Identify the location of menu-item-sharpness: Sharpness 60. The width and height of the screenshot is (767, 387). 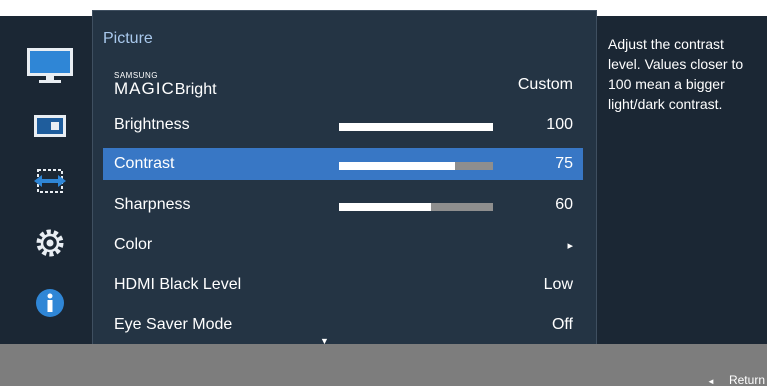
(343, 205).